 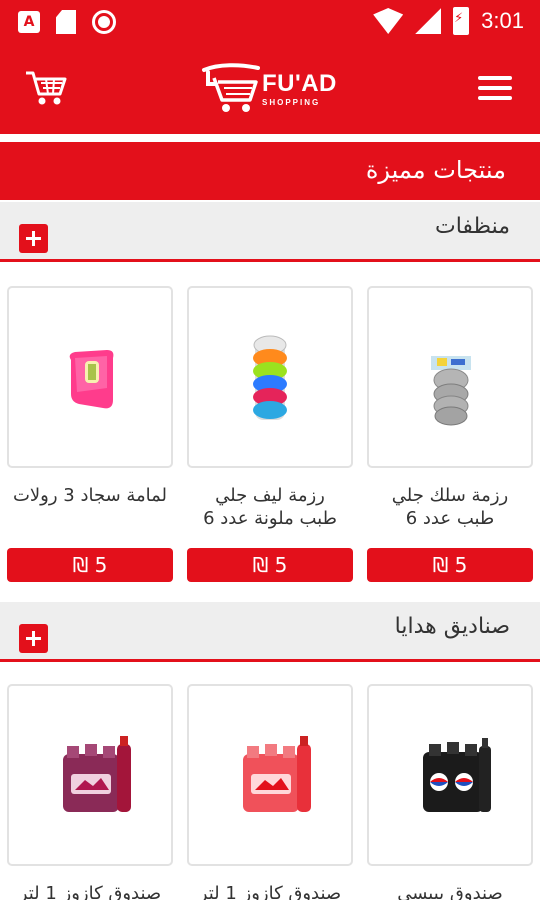 I want to click on record-icon, so click(x=104, y=22).